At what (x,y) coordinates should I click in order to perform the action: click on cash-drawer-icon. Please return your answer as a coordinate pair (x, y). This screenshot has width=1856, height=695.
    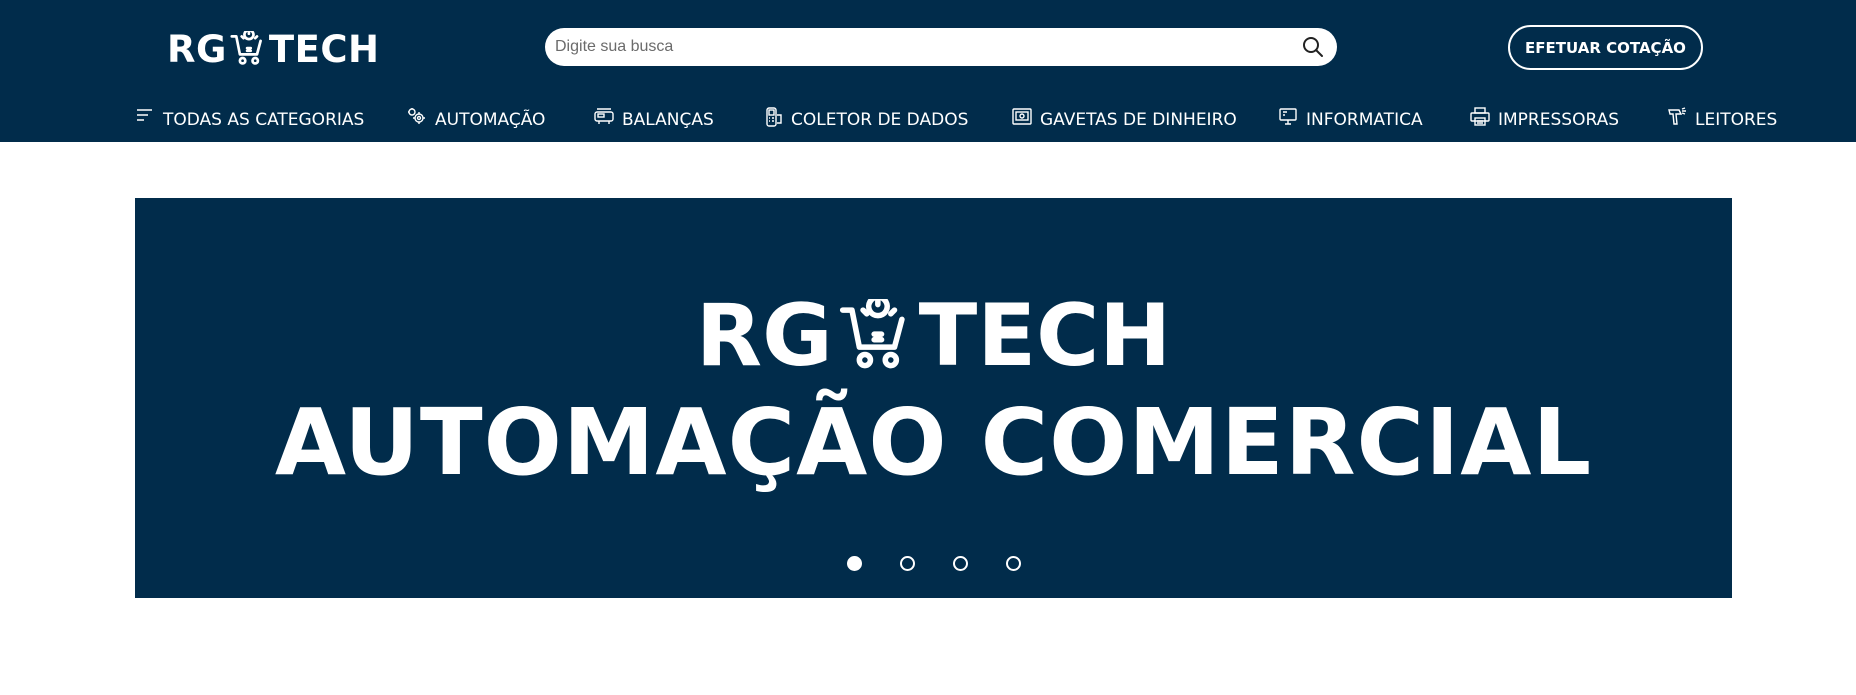
    Looking at the image, I should click on (1022, 116).